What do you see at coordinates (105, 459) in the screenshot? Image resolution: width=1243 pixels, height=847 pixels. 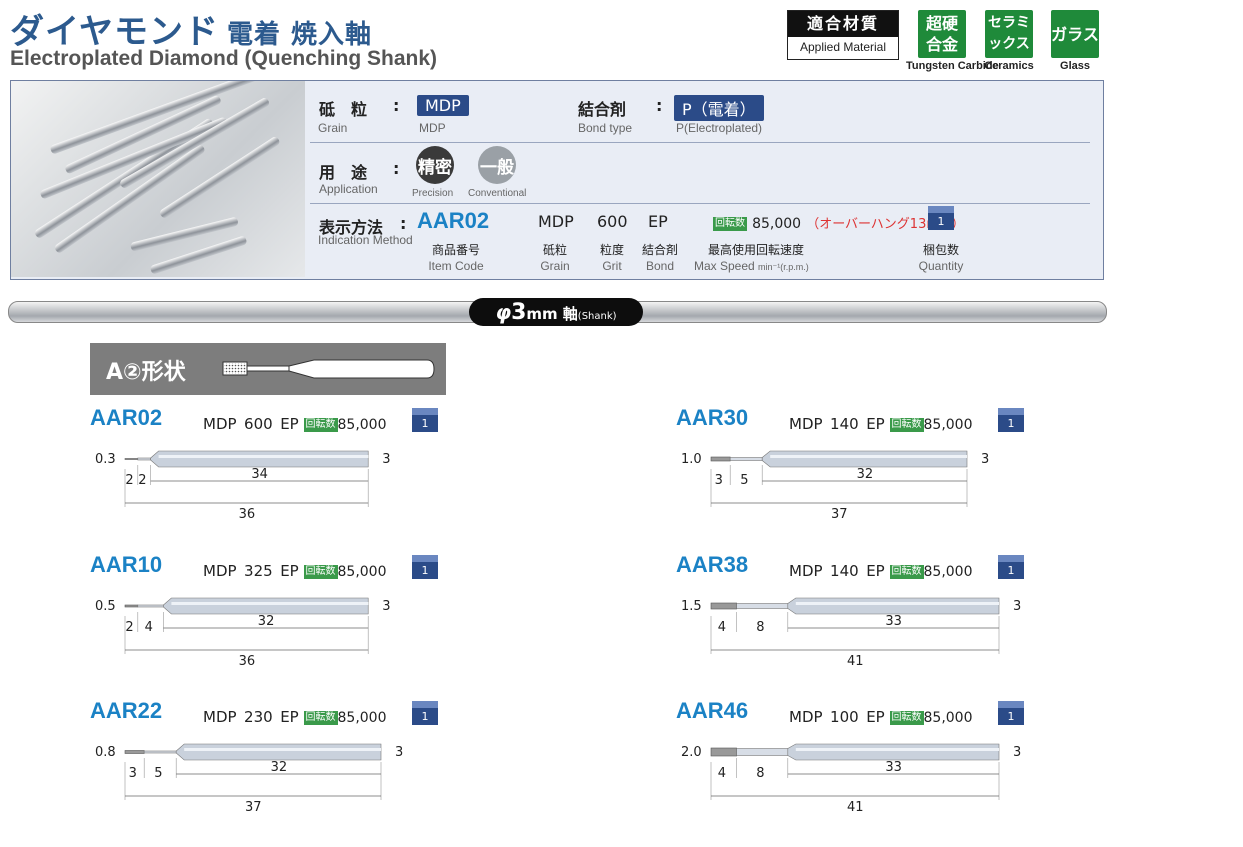 I see `tip-diameter-label: 0.3` at bounding box center [105, 459].